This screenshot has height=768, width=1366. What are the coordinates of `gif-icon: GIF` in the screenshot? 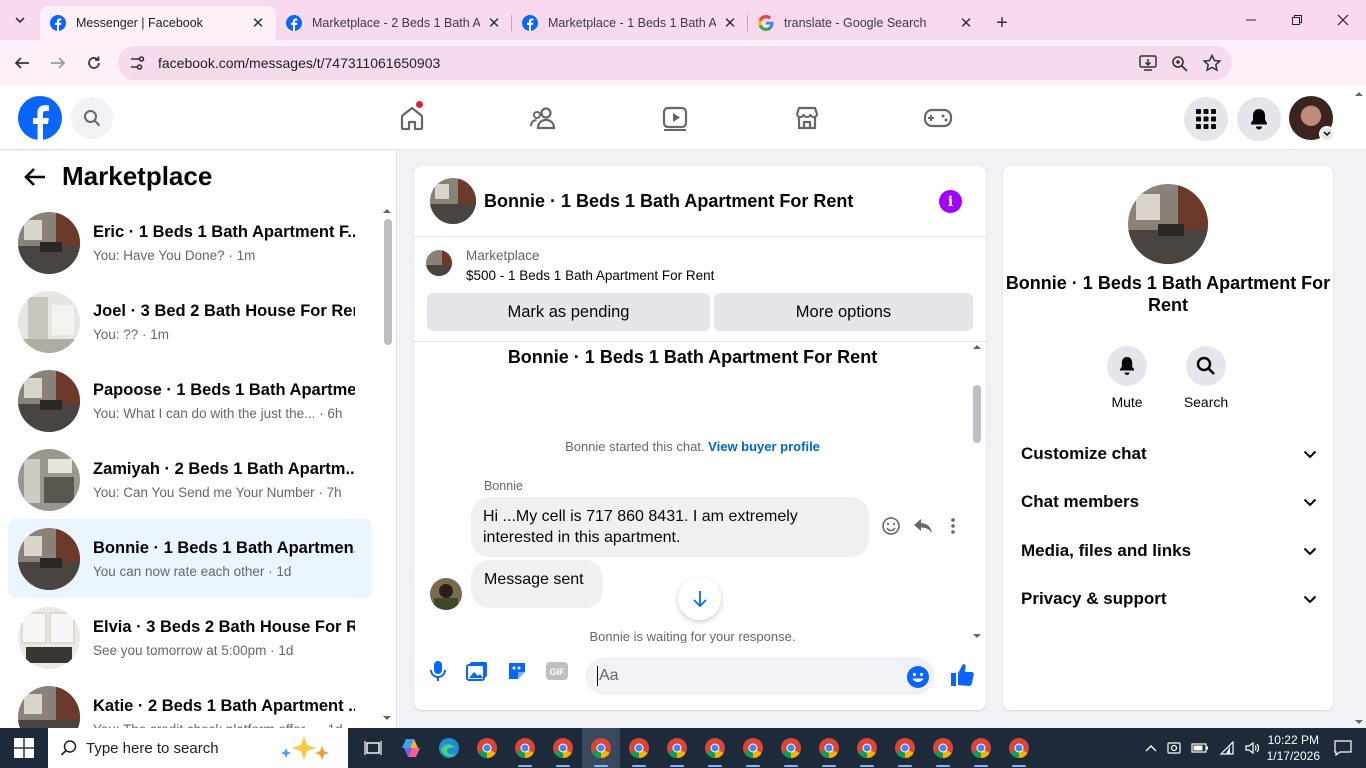 It's located at (557, 671).